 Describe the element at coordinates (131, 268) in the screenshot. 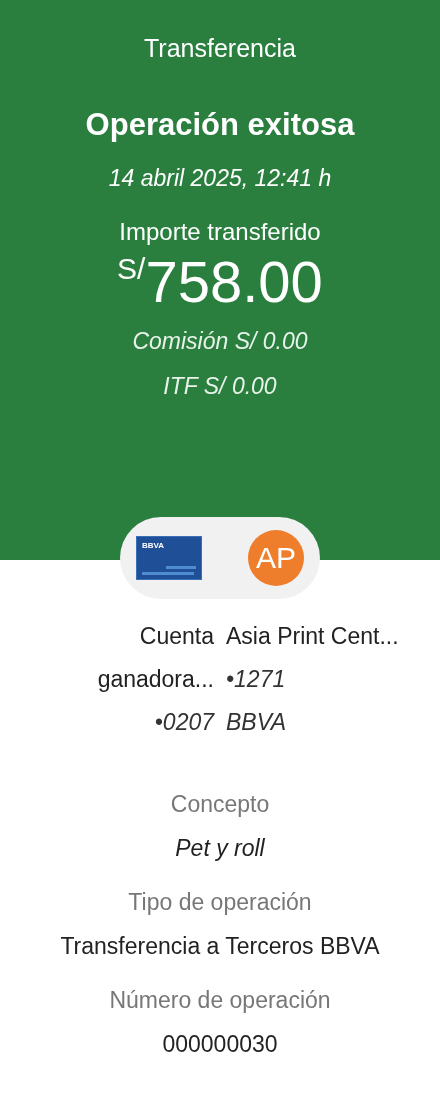

I see `currency-symbol: S/` at that location.